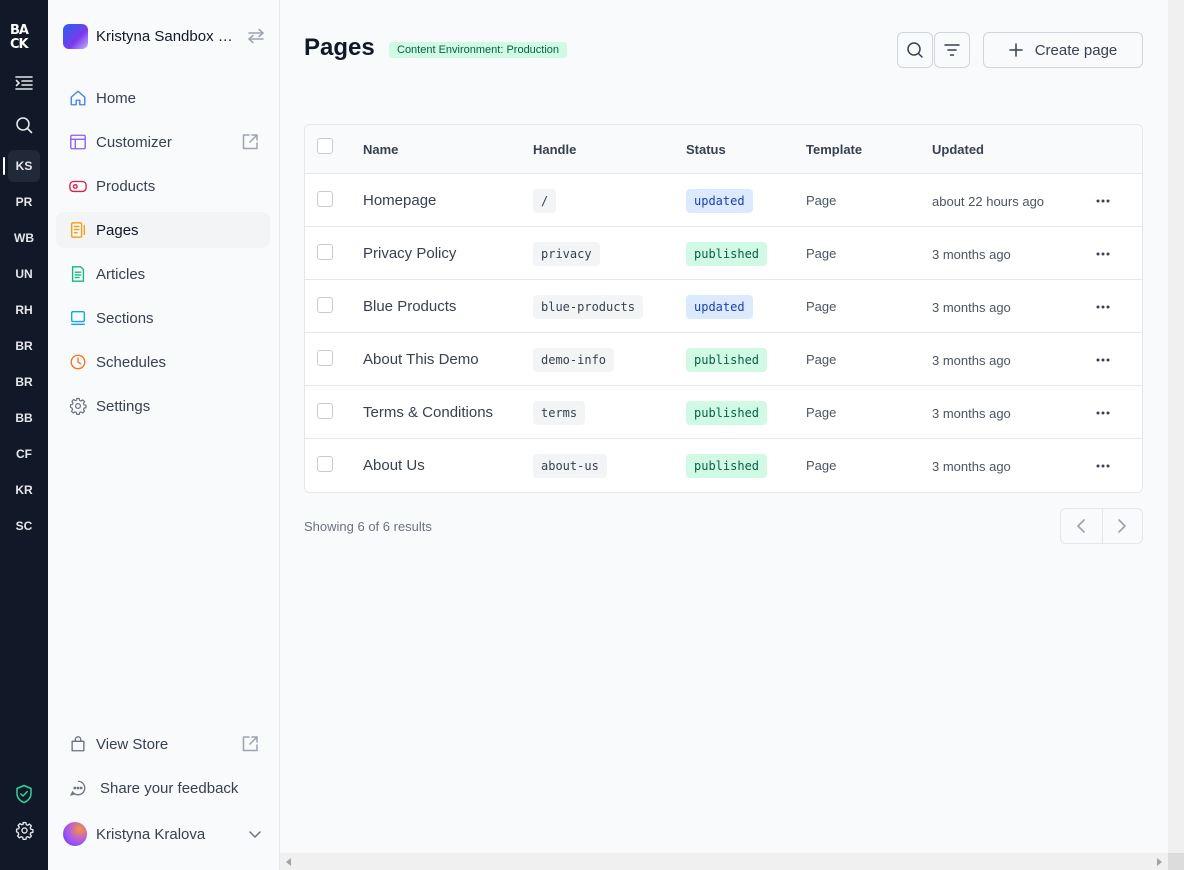  Describe the element at coordinates (554, 149) in the screenshot. I see `column-header-handle: Handle` at that location.